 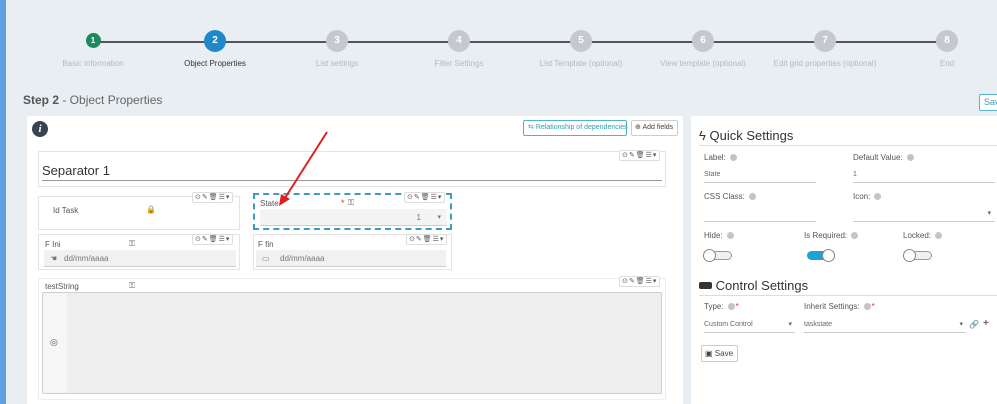 What do you see at coordinates (703, 41) in the screenshot?
I see `step-6-circle: 6` at bounding box center [703, 41].